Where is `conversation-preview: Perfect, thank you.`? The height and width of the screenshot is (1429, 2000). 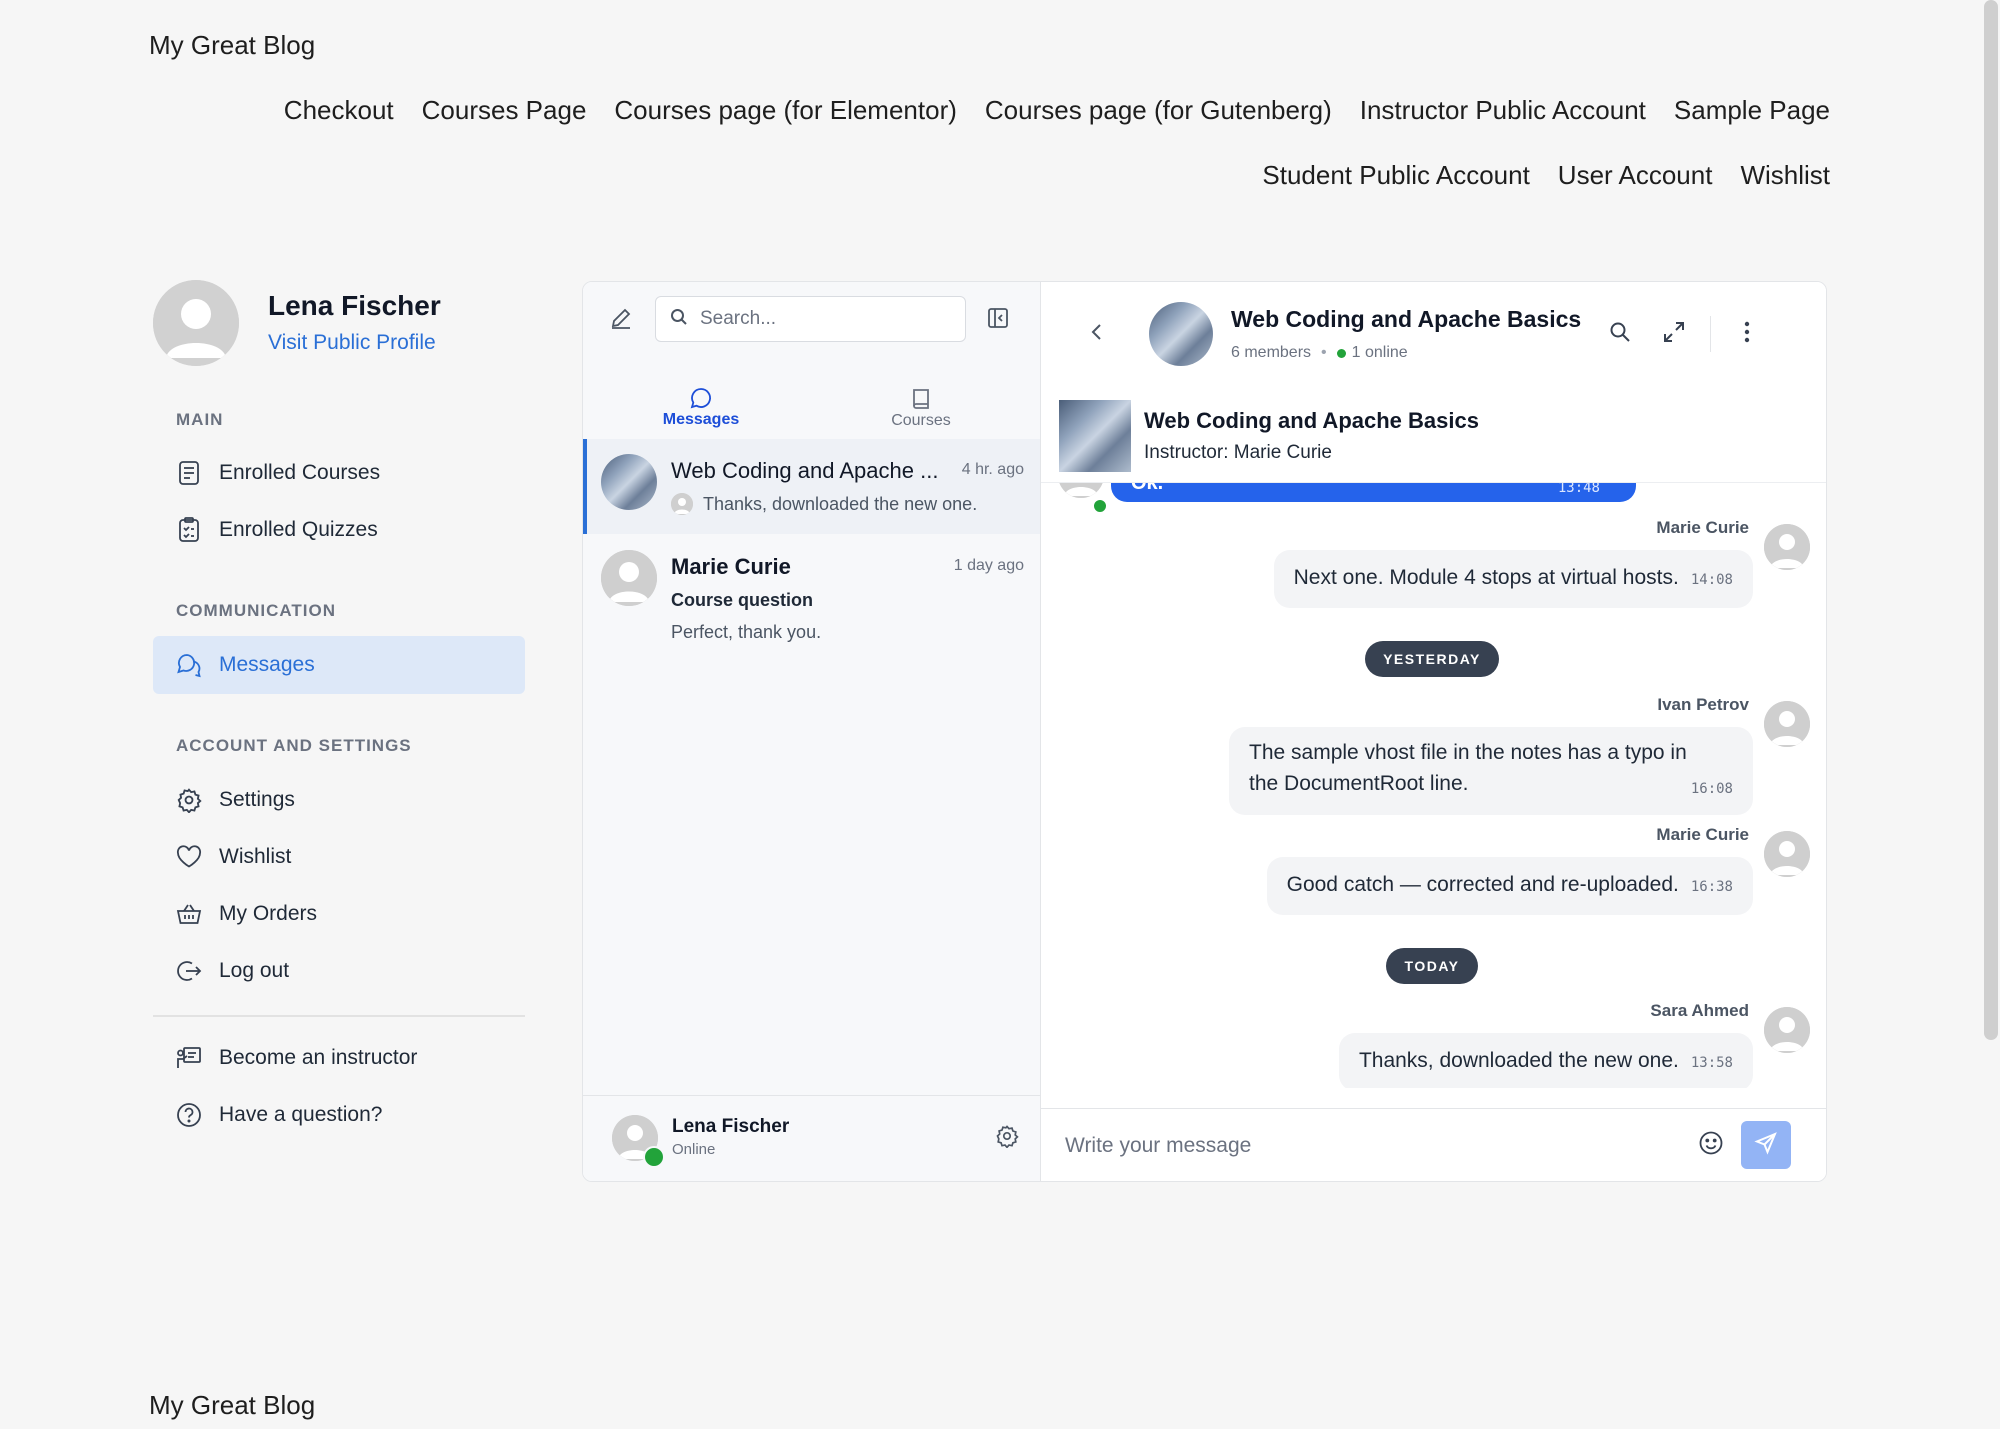 conversation-preview: Perfect, thank you. is located at coordinates (746, 632).